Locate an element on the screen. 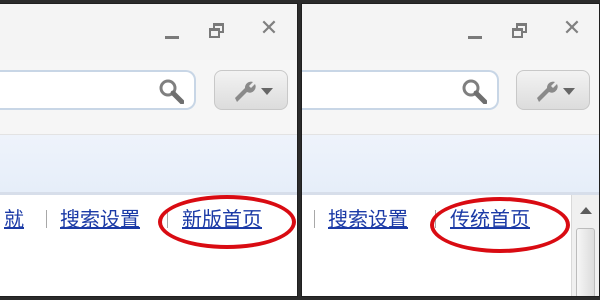  vertical-scrollbar is located at coordinates (585, 245).